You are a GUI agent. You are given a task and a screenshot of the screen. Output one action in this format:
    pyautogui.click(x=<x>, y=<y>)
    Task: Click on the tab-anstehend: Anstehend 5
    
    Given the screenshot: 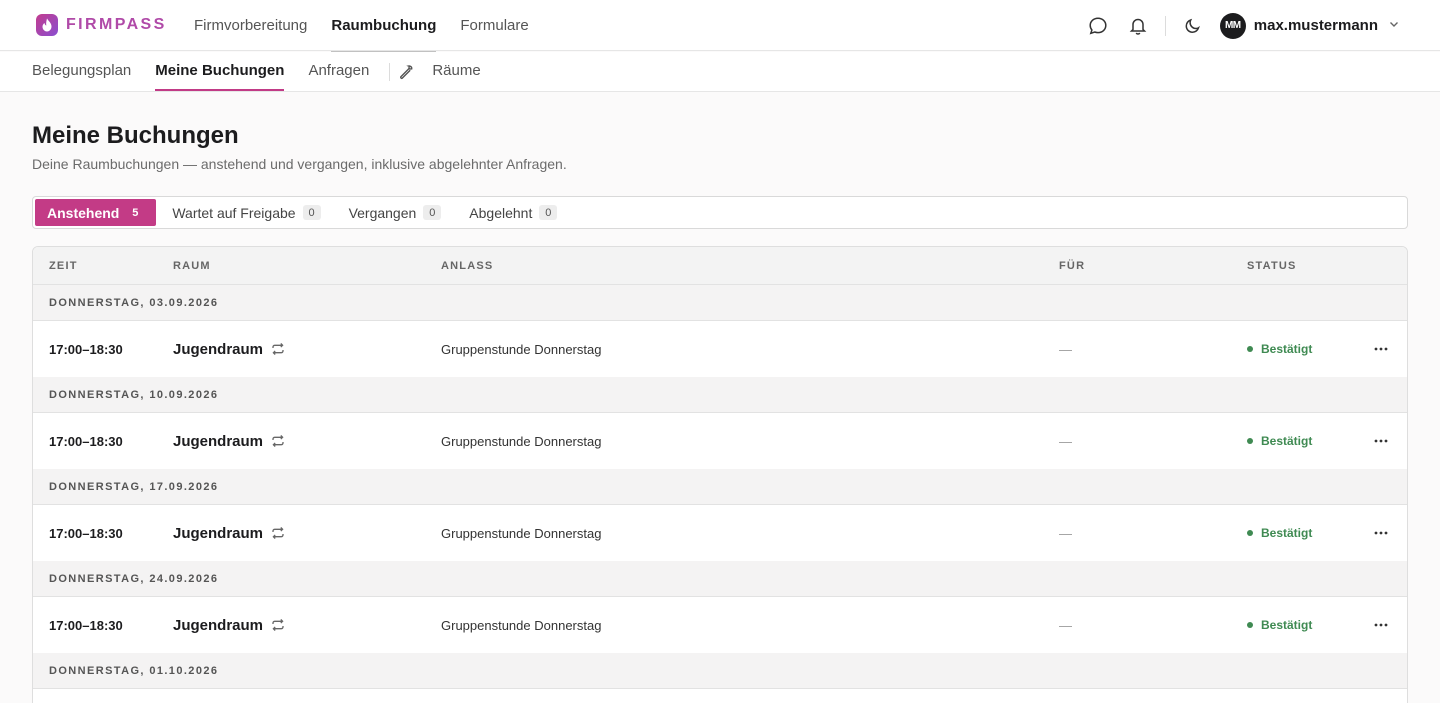 What is the action you would take?
    pyautogui.click(x=96, y=212)
    